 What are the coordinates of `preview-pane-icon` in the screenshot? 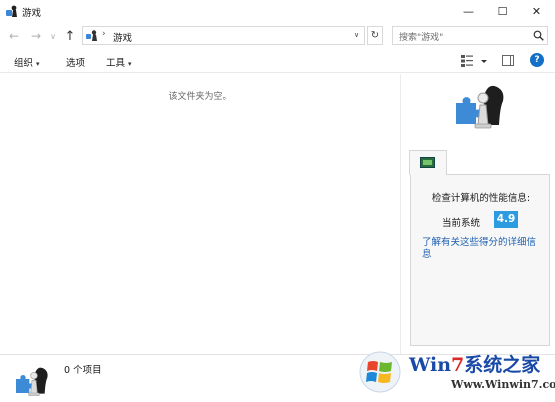 It's located at (508, 60).